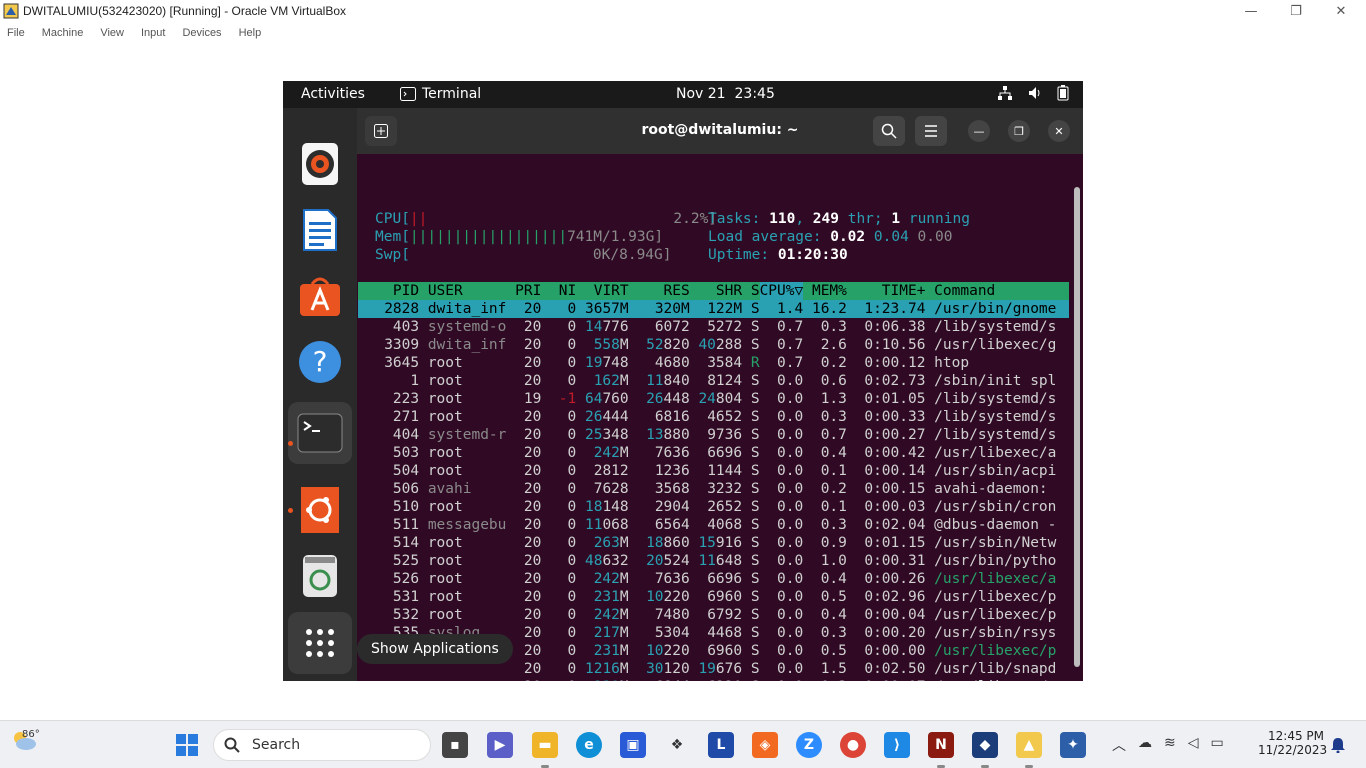  Describe the element at coordinates (320, 433) in the screenshot. I see `dock-terminal` at that location.